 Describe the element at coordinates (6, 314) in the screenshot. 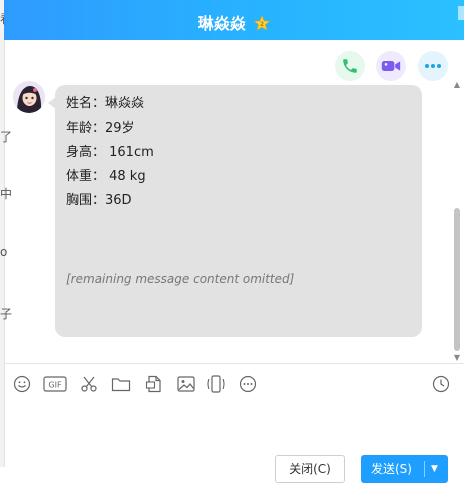

I see `left-fragment: 子` at that location.